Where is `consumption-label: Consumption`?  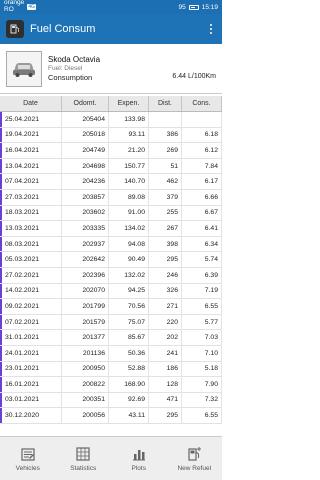
consumption-label: Consumption is located at coordinates (70, 77).